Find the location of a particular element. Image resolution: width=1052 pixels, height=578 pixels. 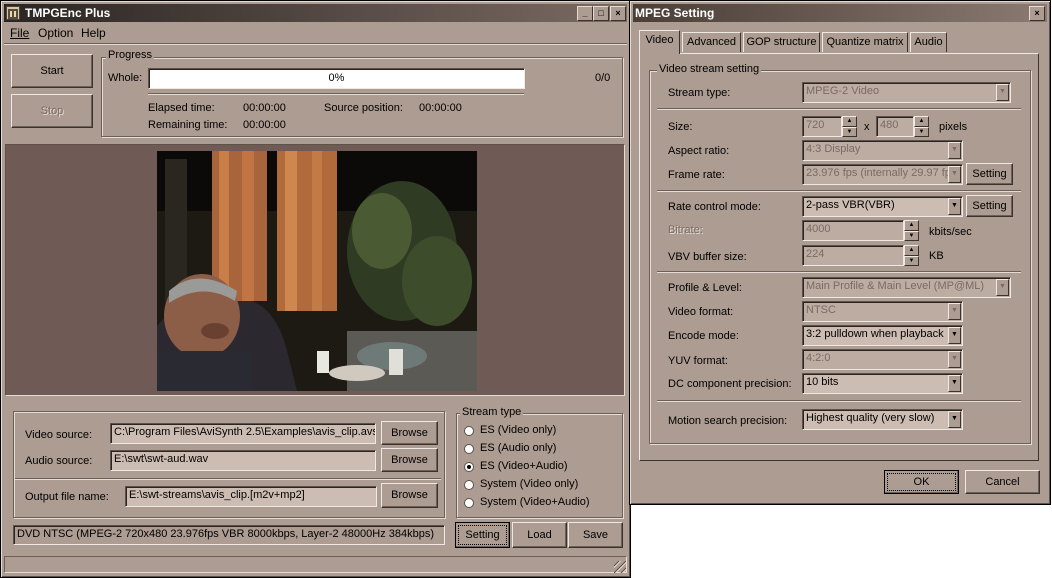

video-source-label-text: Video source: is located at coordinates (59, 435).